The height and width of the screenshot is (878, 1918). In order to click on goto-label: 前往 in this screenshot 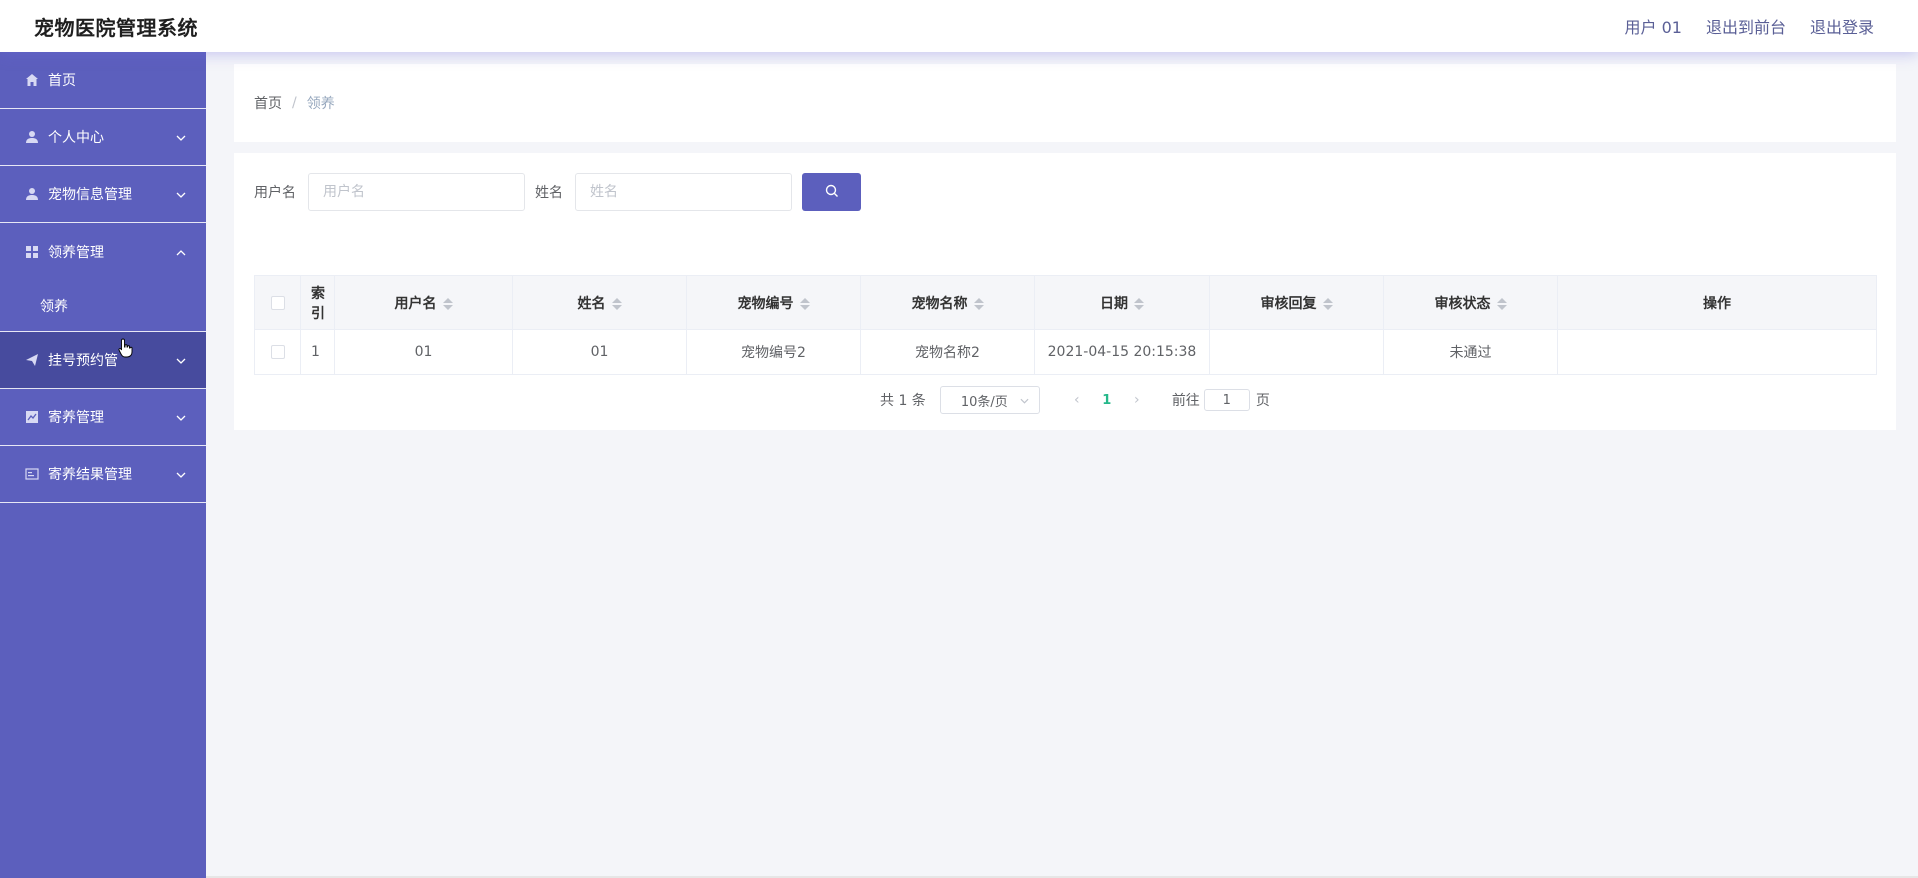, I will do `click(1185, 401)`.